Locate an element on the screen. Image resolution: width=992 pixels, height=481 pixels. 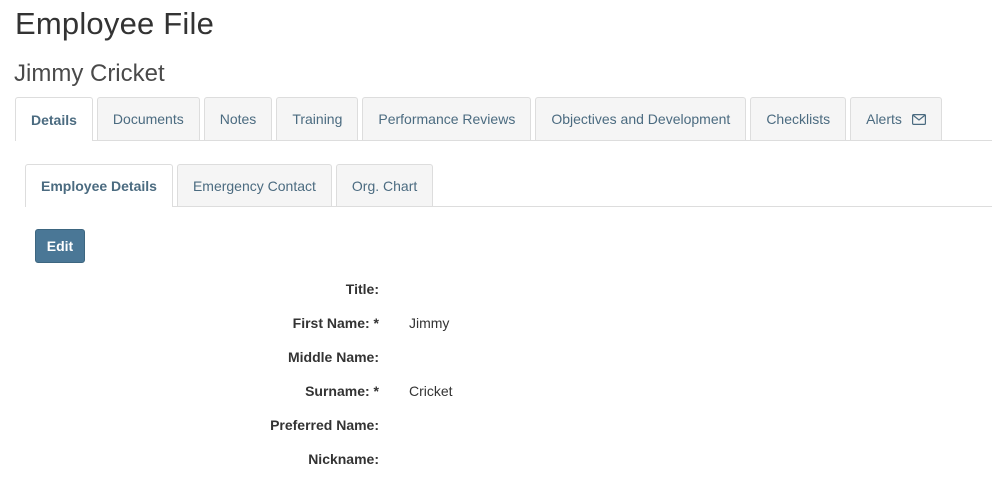
tab-emergency-contact: Emergency Contact is located at coordinates (254, 185).